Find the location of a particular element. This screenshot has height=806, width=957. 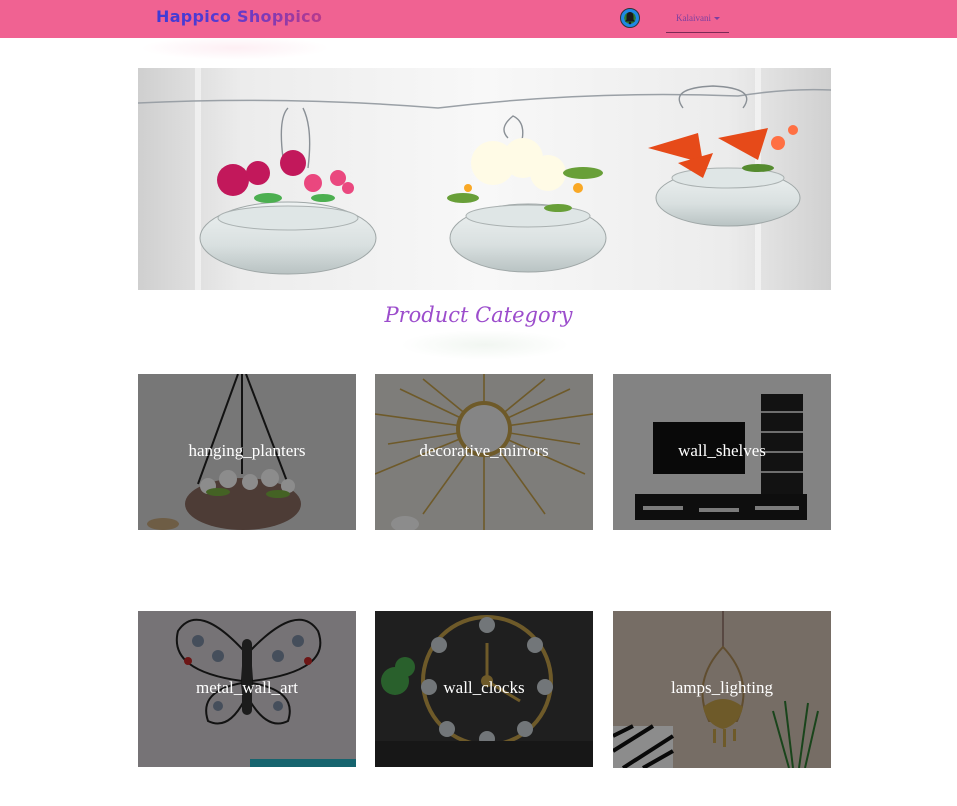

brand-logo: Happico Shoppico is located at coordinates (239, 16).